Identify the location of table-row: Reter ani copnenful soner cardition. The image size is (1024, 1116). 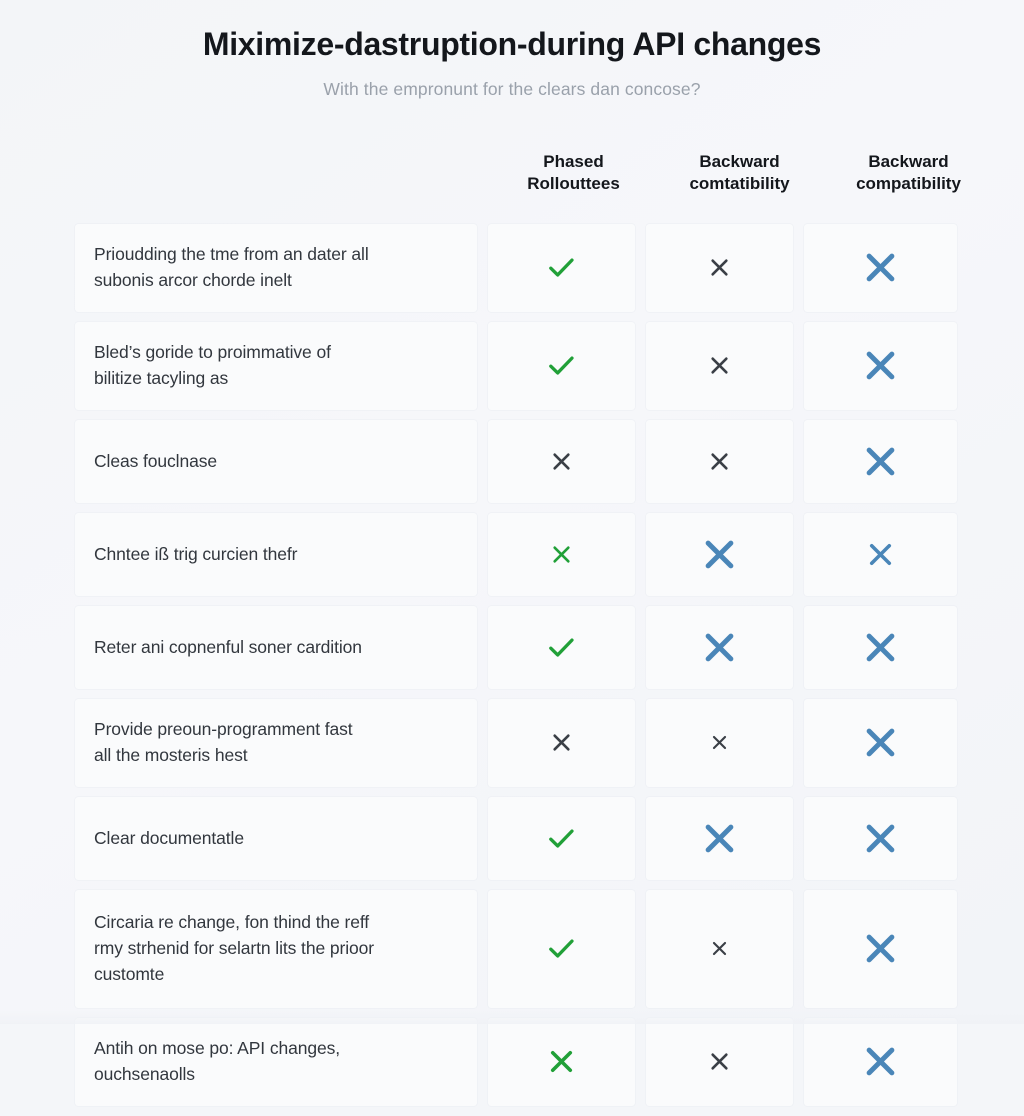
(516, 647).